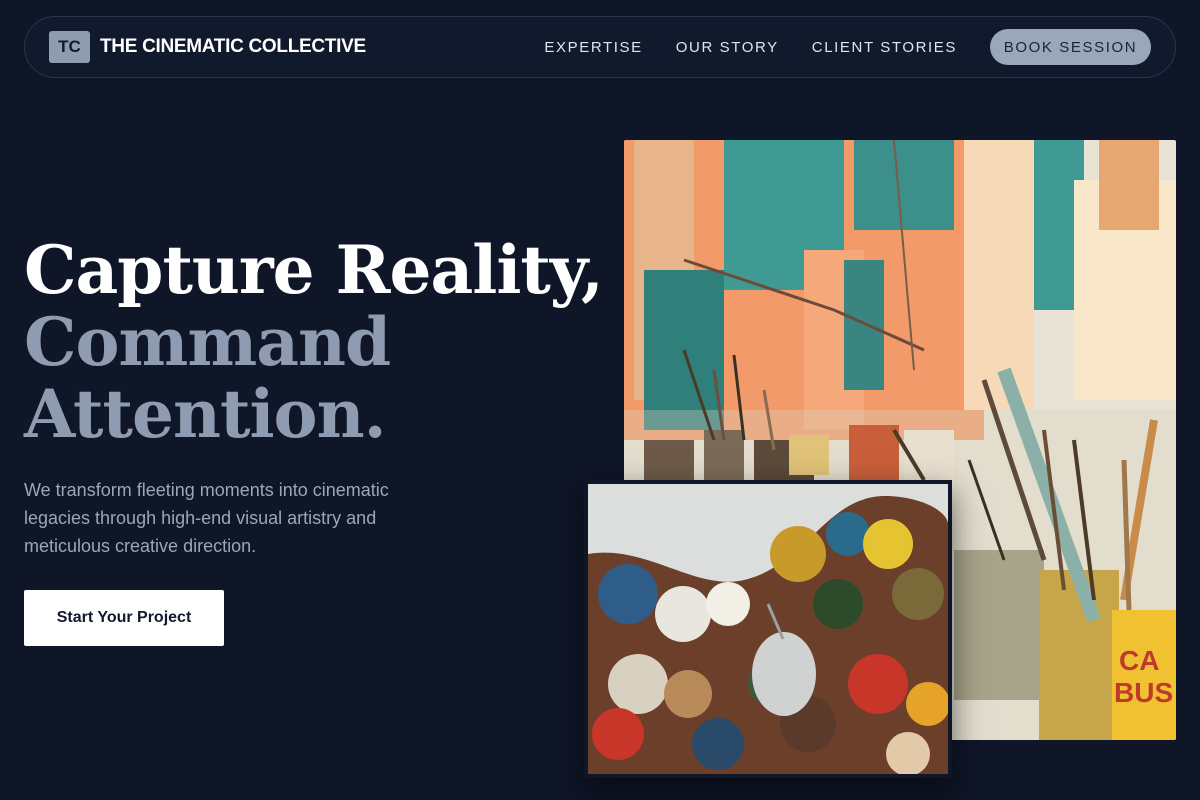  What do you see at coordinates (314, 270) in the screenshot?
I see `headline-line-1: Capture Reality,` at bounding box center [314, 270].